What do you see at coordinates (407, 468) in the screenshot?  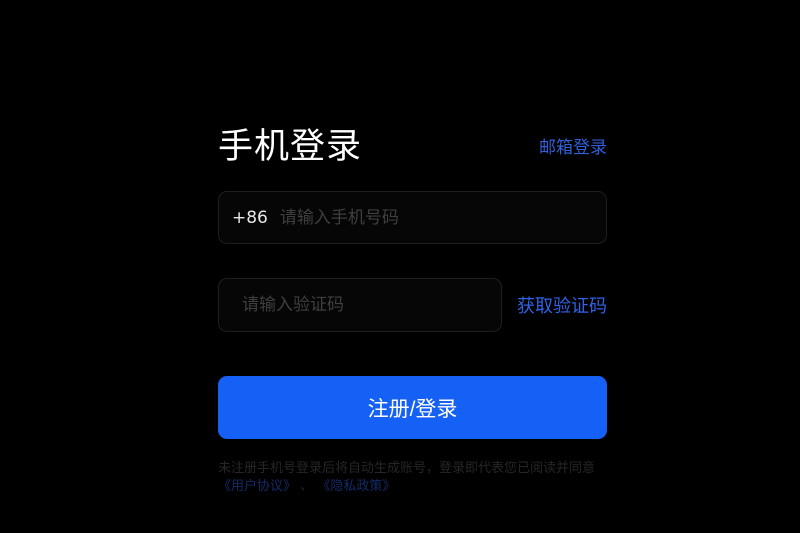 I see `agreement-text: 未注册手机号登录后将自动生成账号，登录即代表您已阅读并同意` at bounding box center [407, 468].